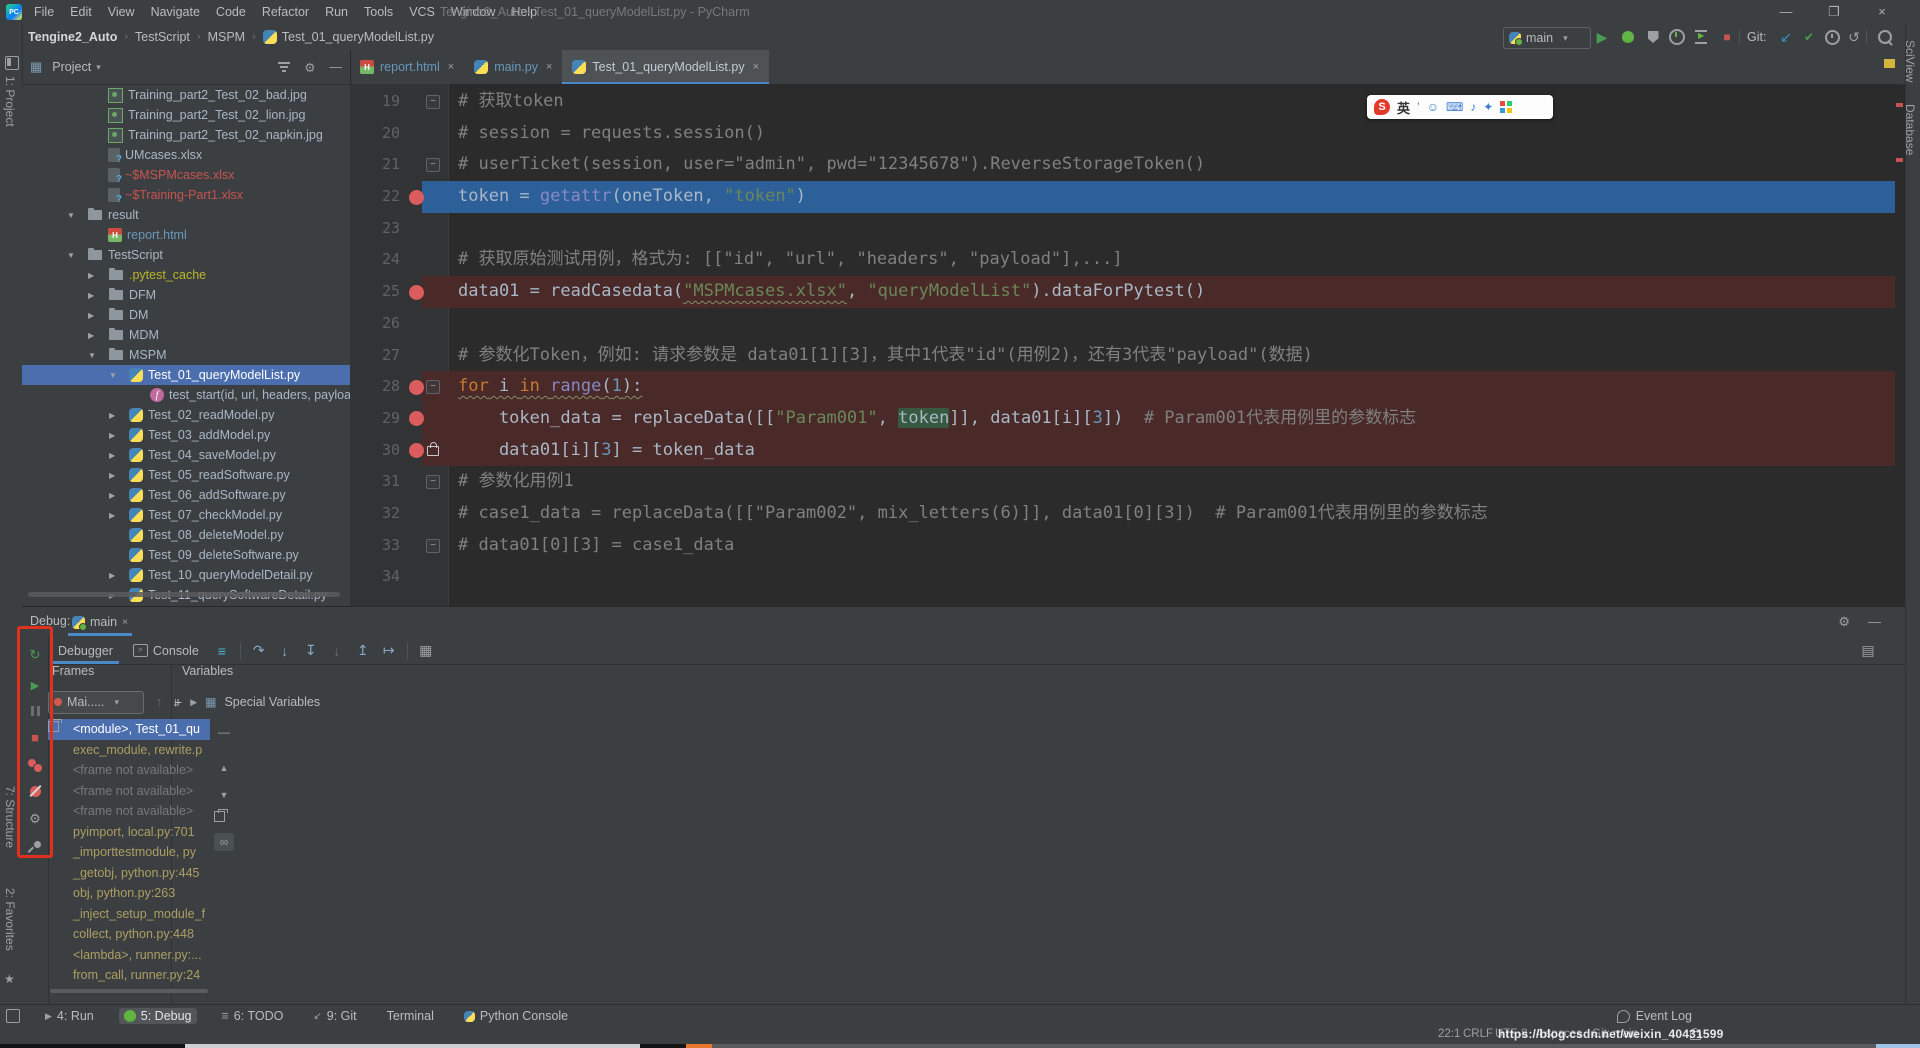  Describe the element at coordinates (1433, 107) in the screenshot. I see `emoji-icon: ☺` at that location.